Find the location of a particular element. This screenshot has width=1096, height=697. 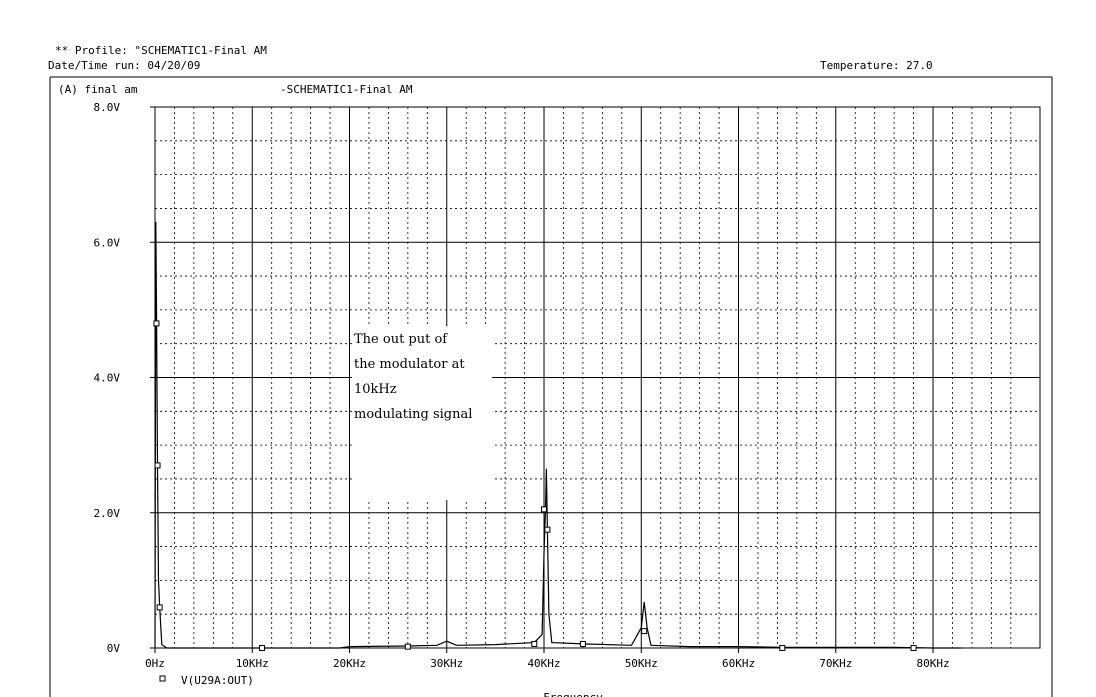

x-tick-label: 0Hz is located at coordinates (155, 663).